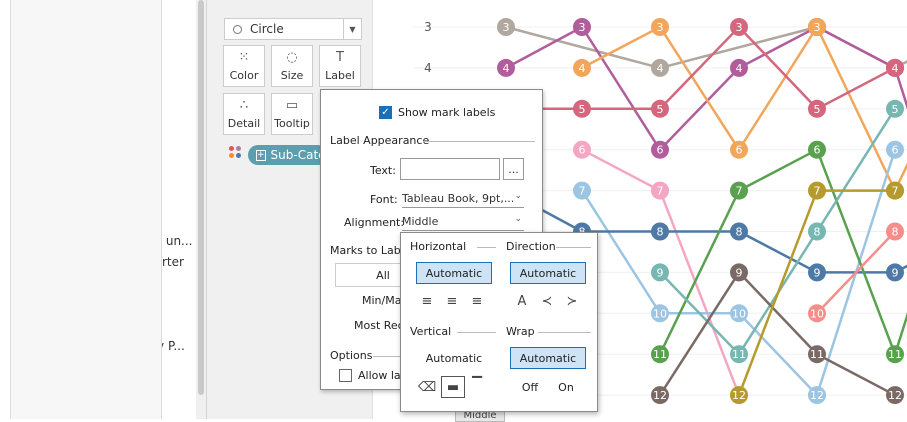  I want to click on align-right-icon: ≡, so click(477, 301).